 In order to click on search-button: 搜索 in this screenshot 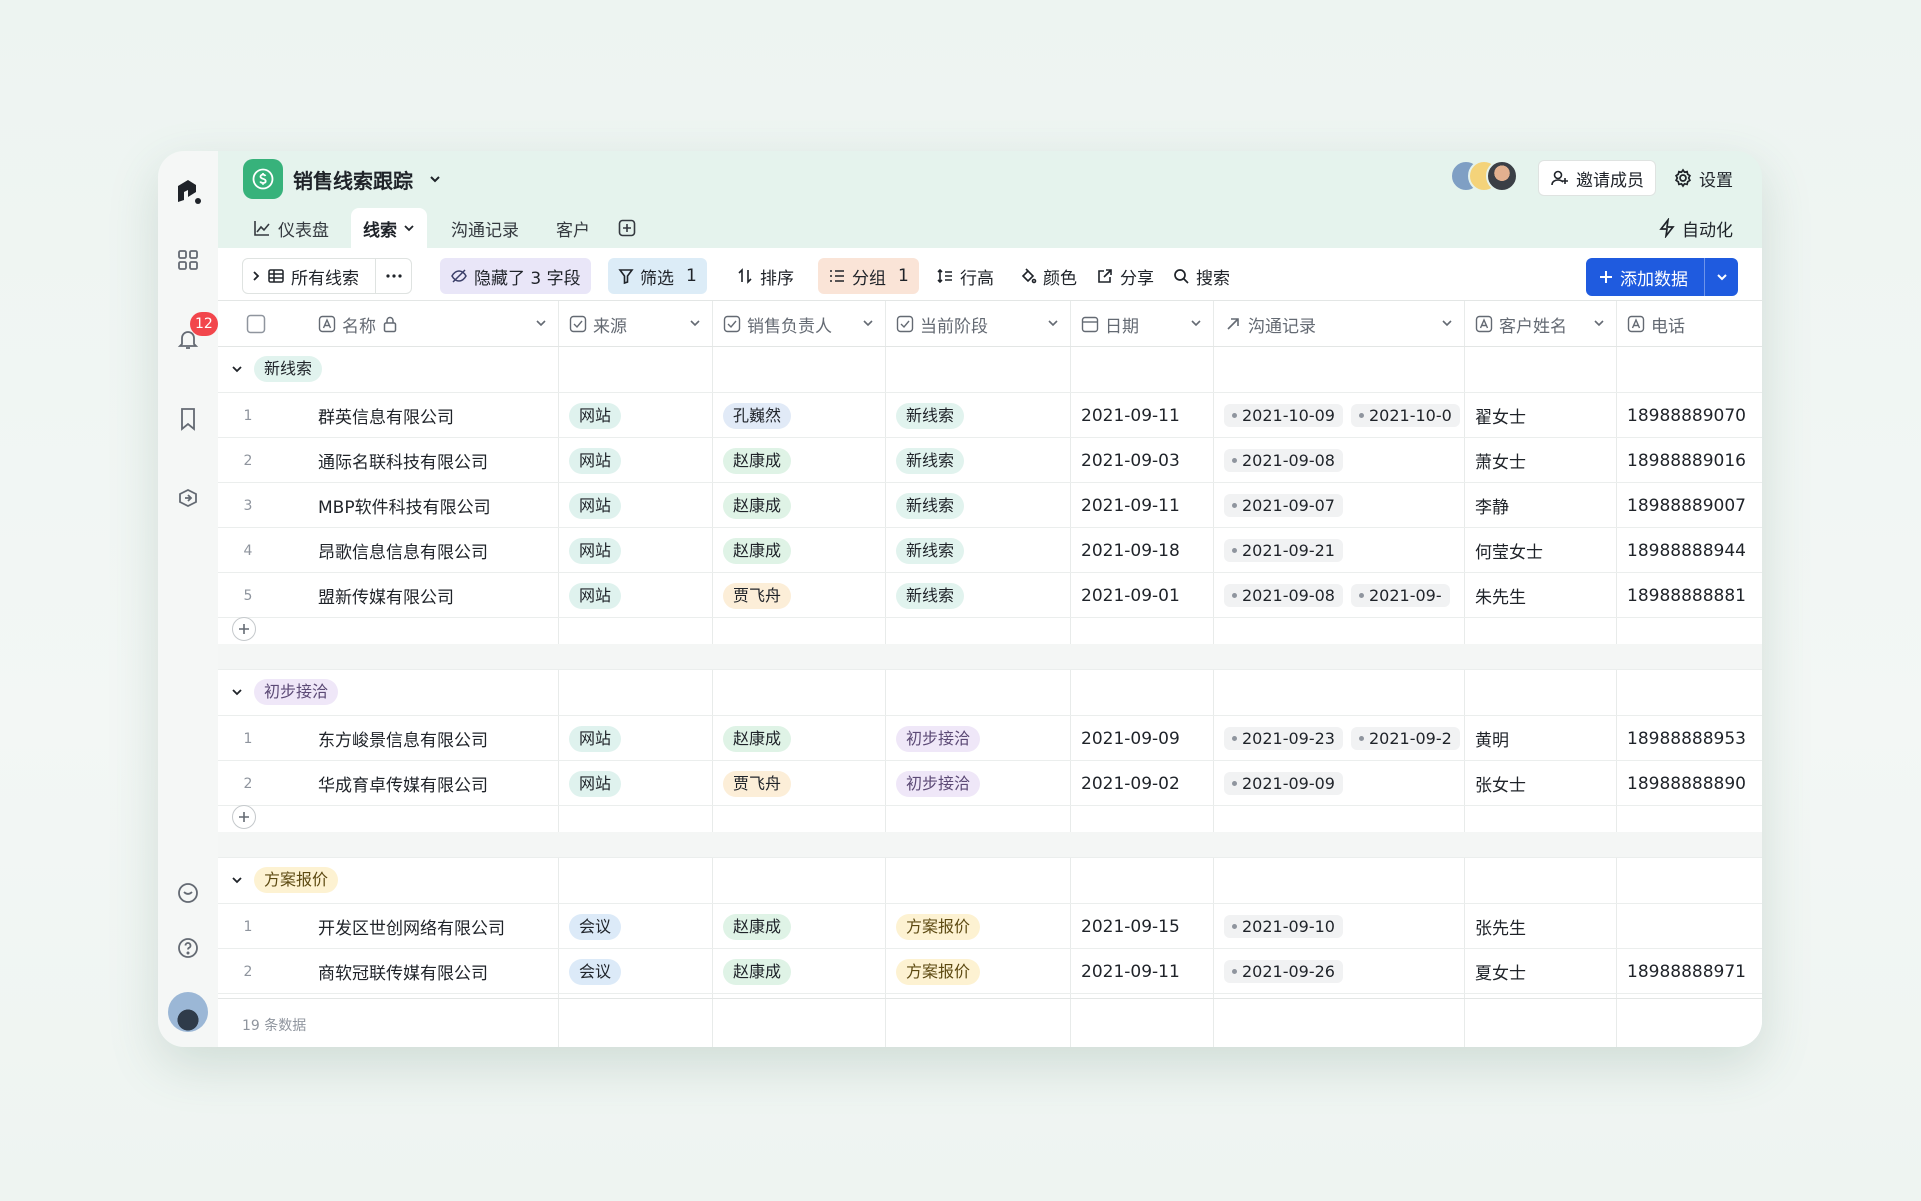, I will do `click(1201, 276)`.